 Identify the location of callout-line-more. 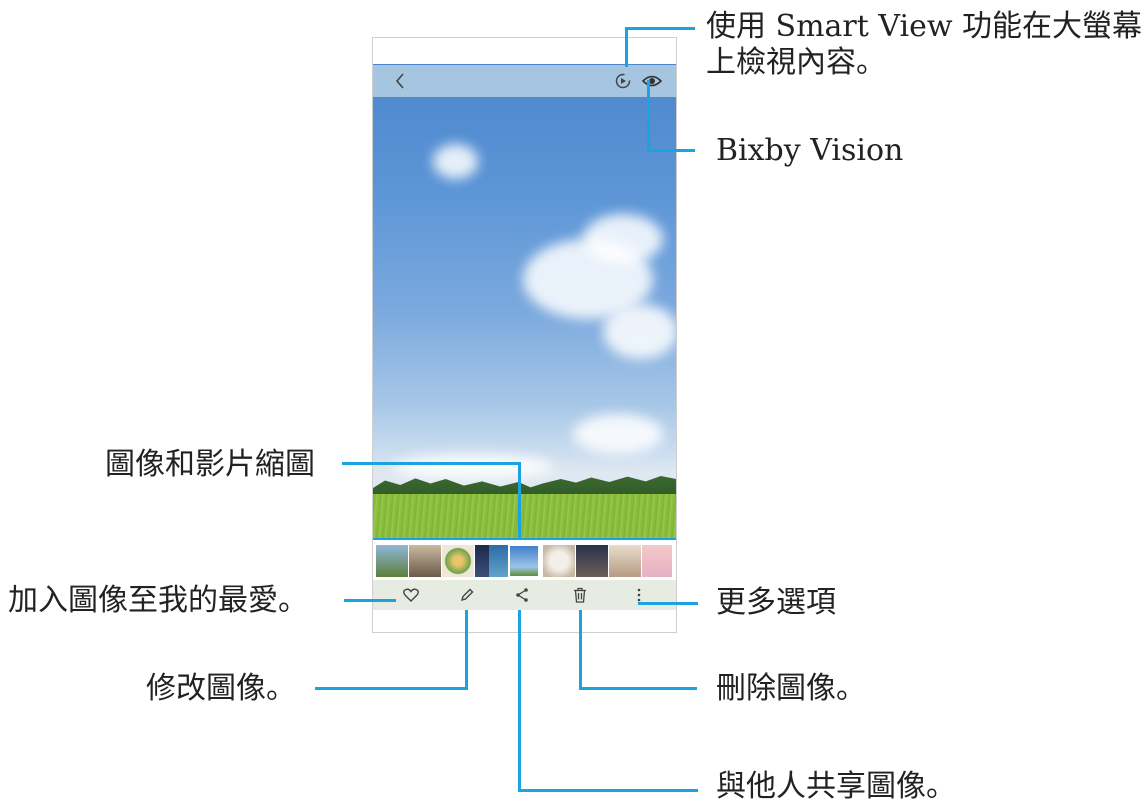
(668, 603).